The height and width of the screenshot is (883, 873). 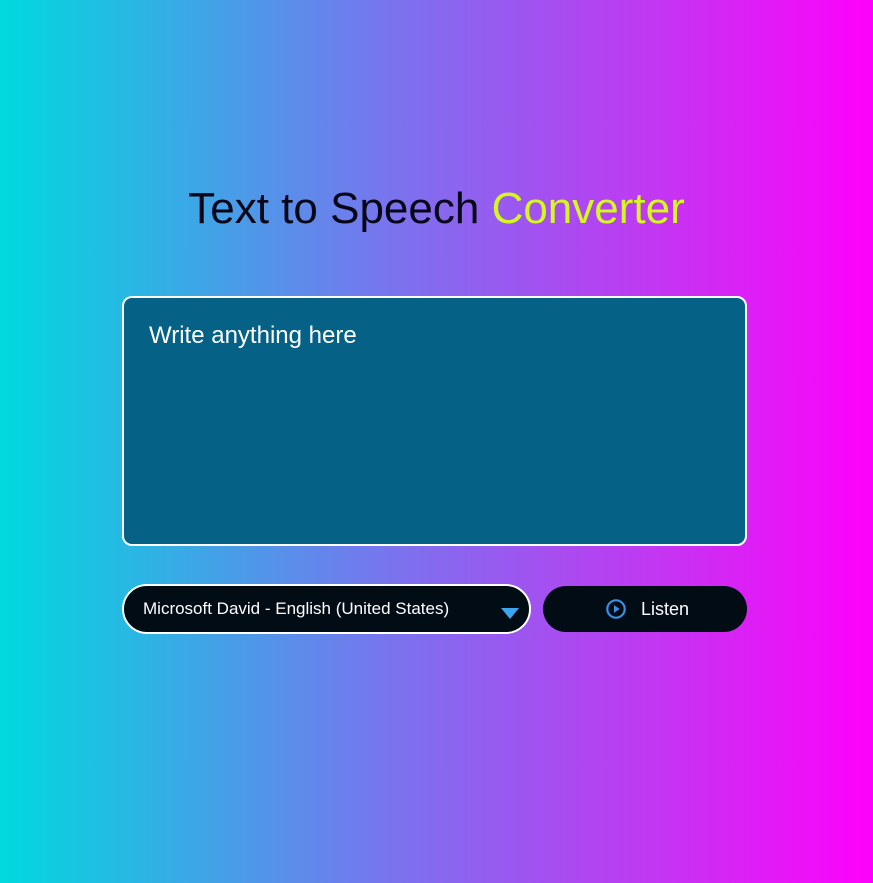 I want to click on listen-button-label: Listen, so click(x=665, y=608).